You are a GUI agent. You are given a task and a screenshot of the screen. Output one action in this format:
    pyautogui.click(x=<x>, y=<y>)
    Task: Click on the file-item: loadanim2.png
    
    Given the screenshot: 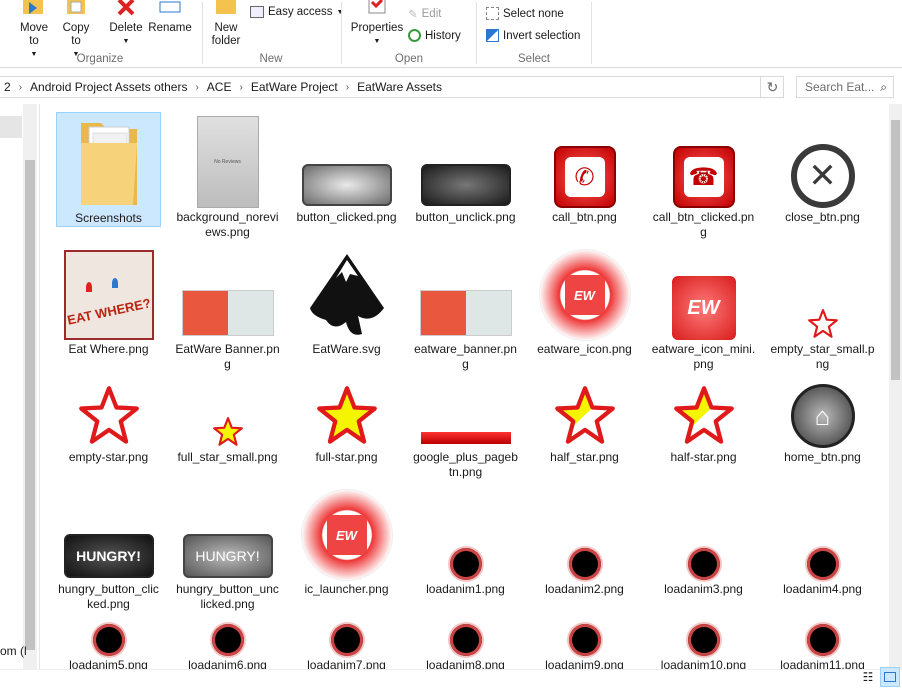 What is the action you would take?
    pyautogui.click(x=584, y=540)
    